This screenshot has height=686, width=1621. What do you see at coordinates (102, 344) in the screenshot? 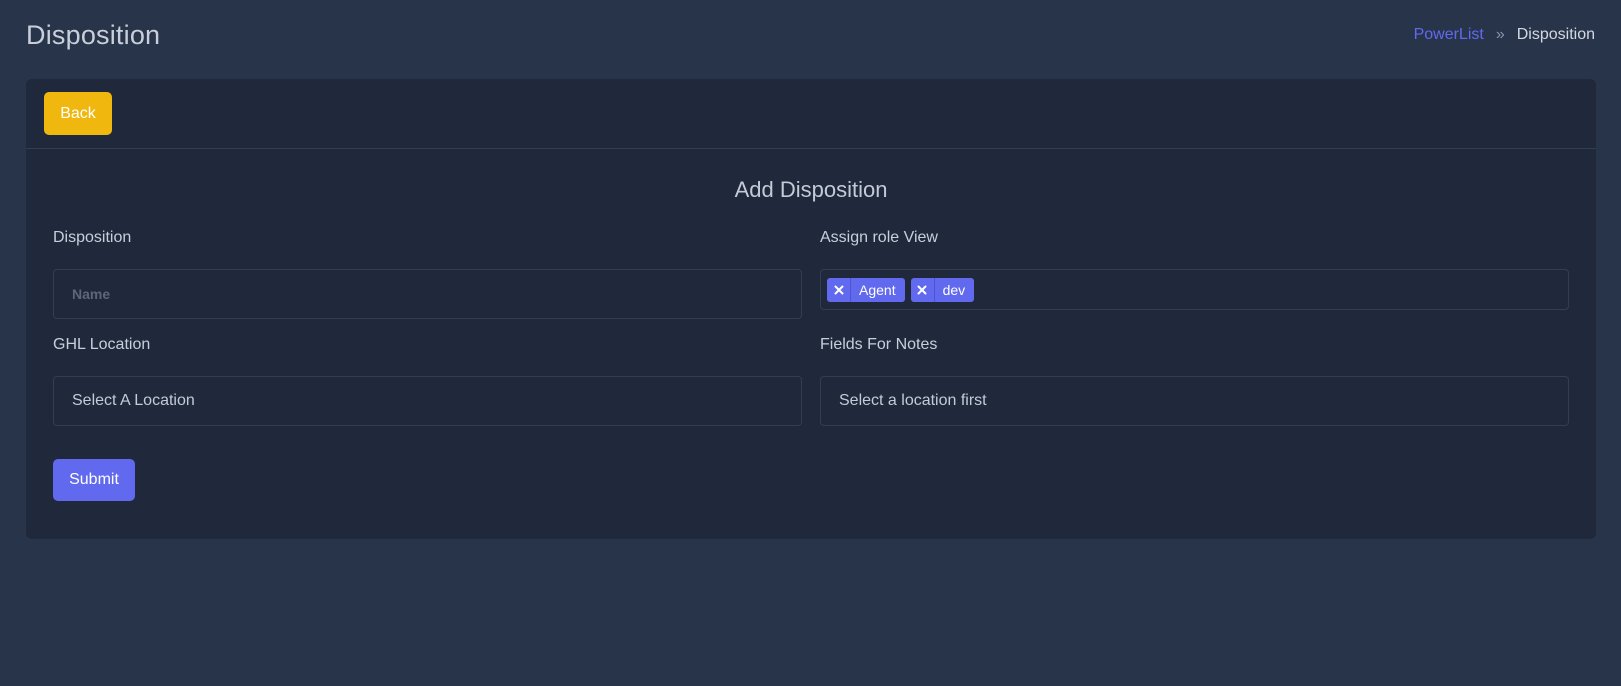
I see `ghl-location-label: GHL Location` at bounding box center [102, 344].